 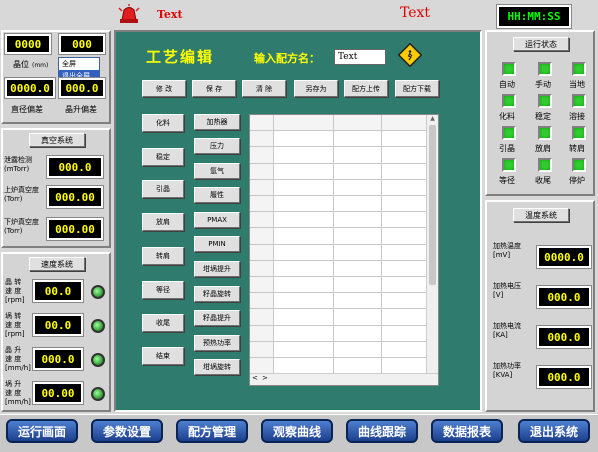 What do you see at coordinates (127, 431) in the screenshot?
I see `nav-parameter-settings-button: 参数设置` at bounding box center [127, 431].